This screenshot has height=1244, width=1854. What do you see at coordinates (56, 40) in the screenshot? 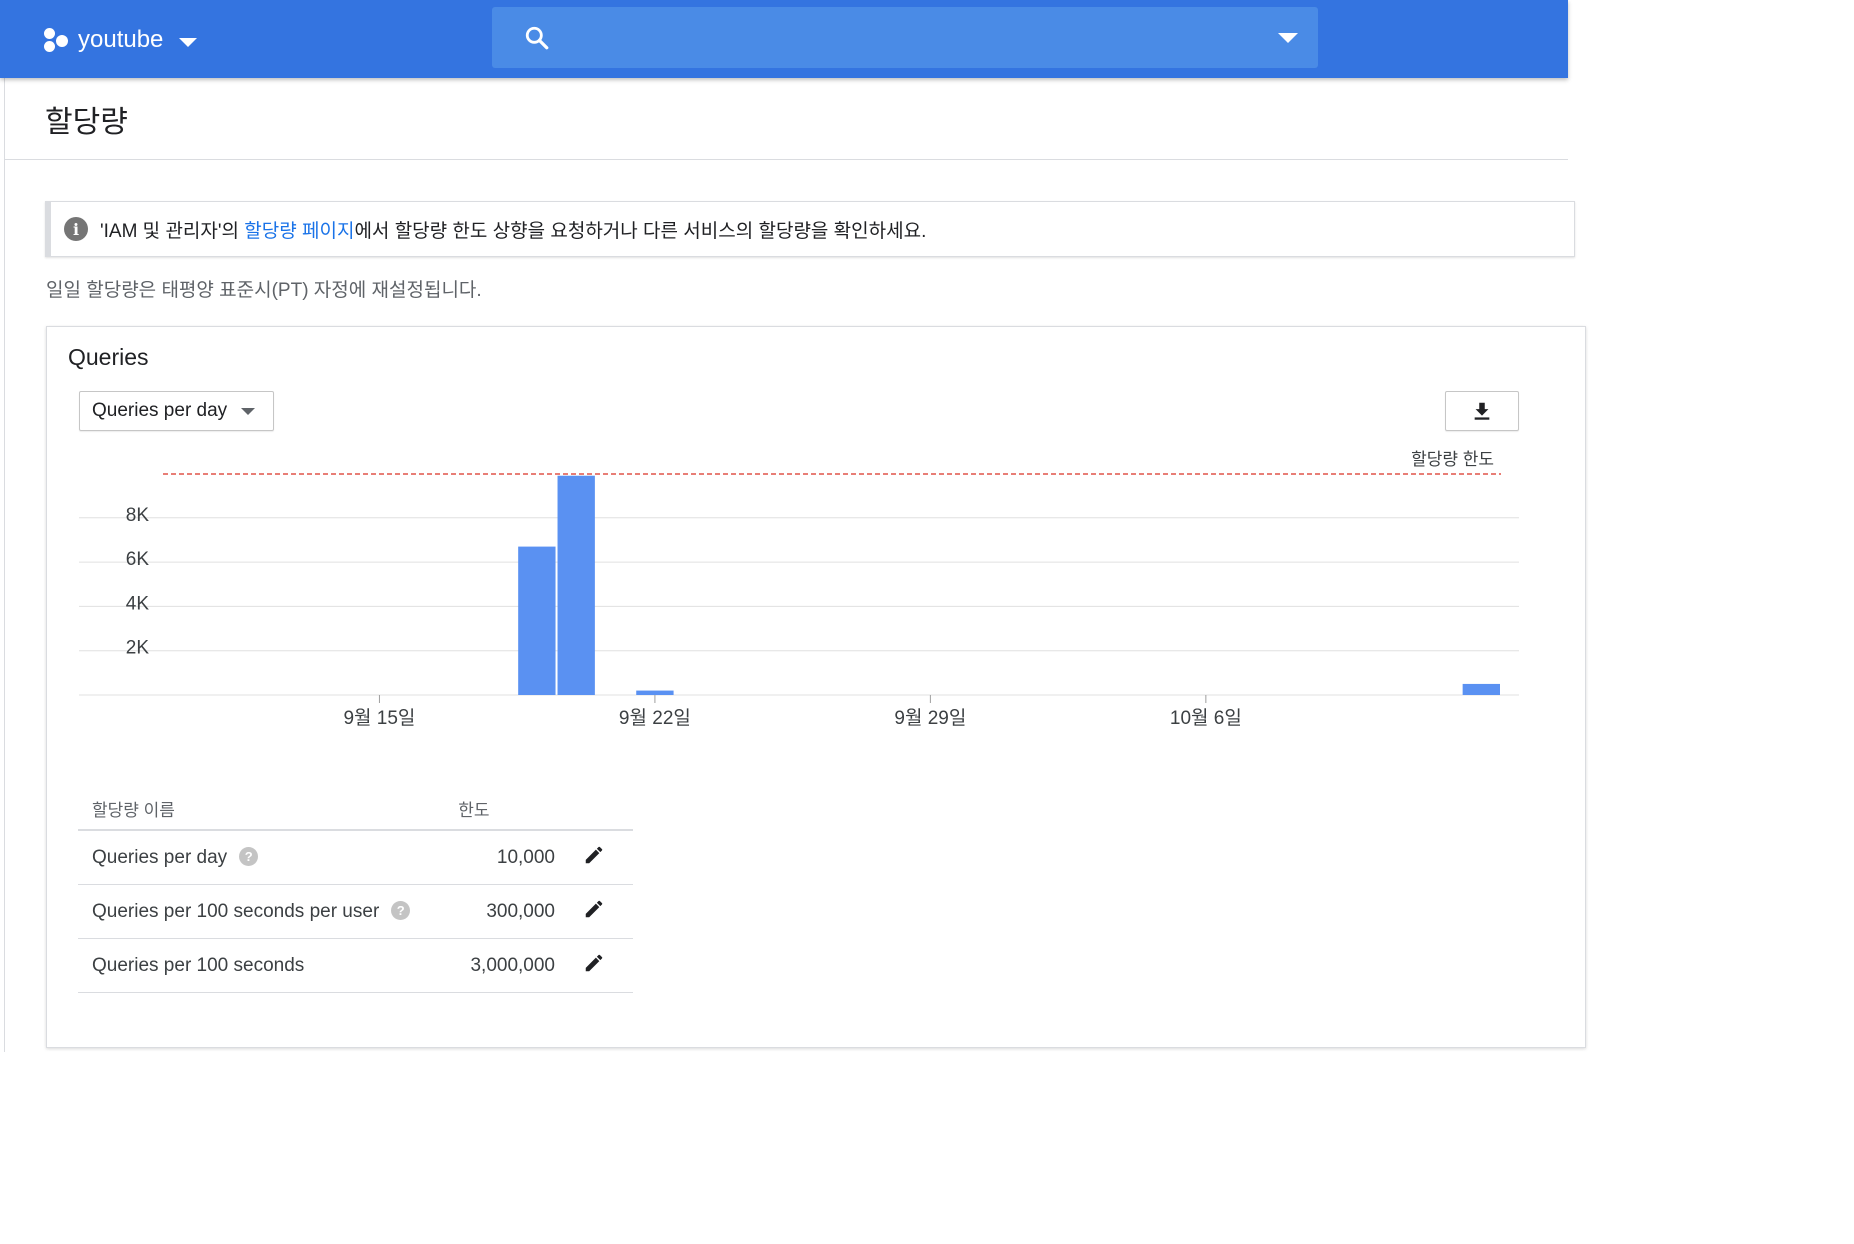
I see `project-icon` at bounding box center [56, 40].